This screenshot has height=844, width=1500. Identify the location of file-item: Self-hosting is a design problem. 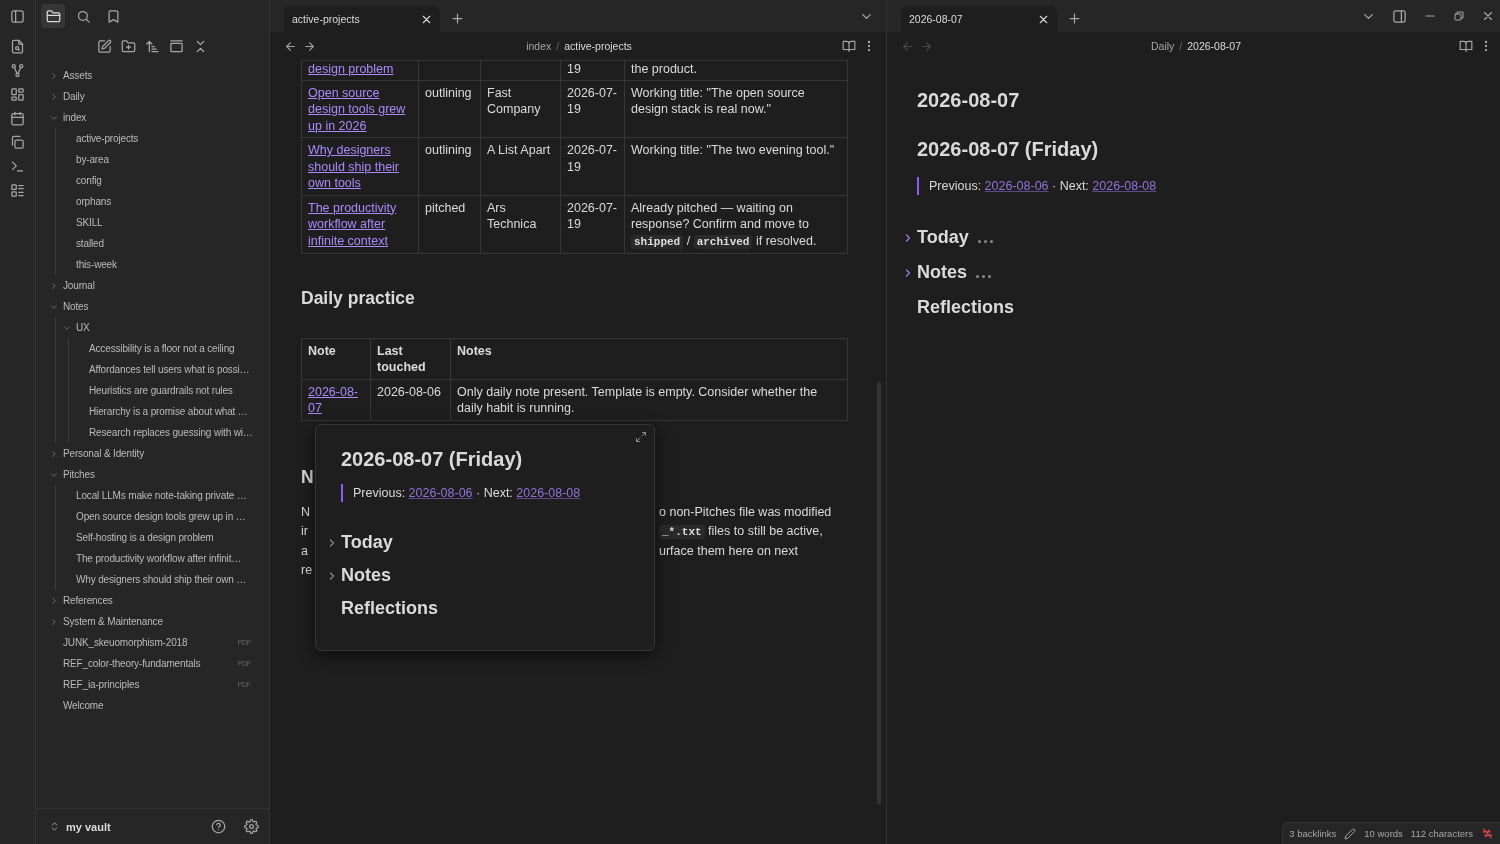
(145, 537).